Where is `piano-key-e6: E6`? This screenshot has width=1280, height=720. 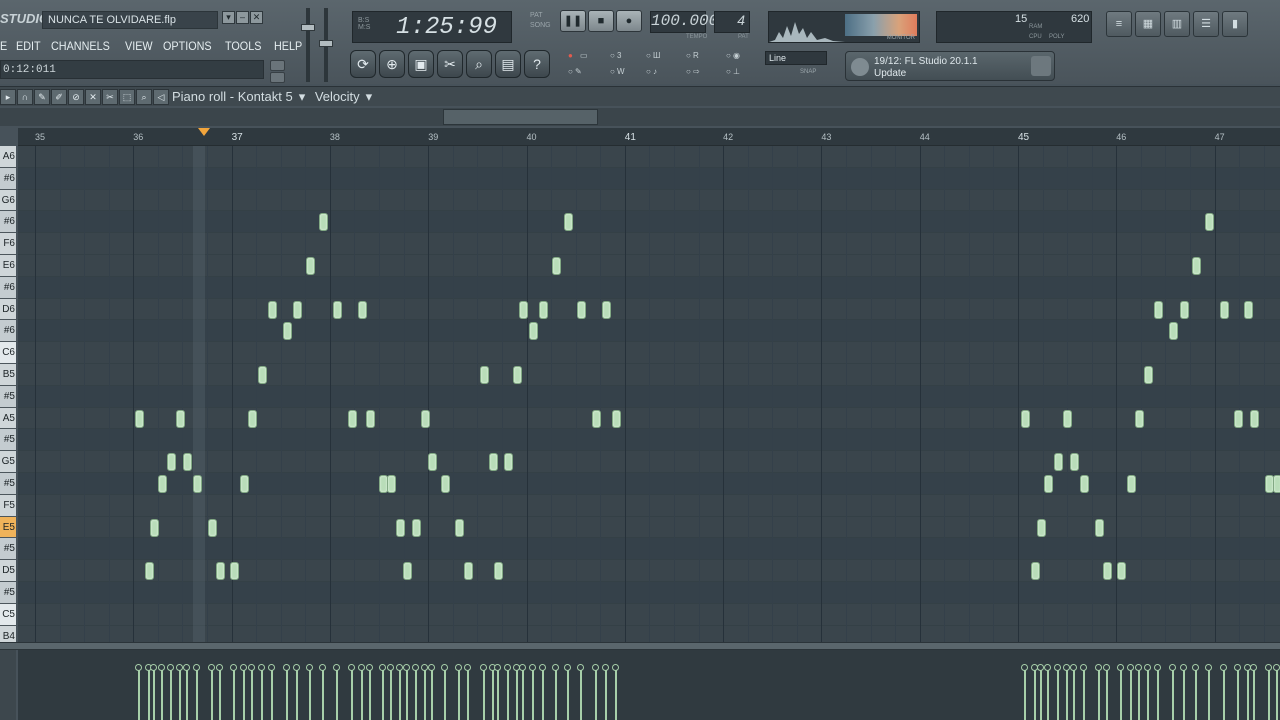
piano-key-e6: E6 is located at coordinates (8, 266).